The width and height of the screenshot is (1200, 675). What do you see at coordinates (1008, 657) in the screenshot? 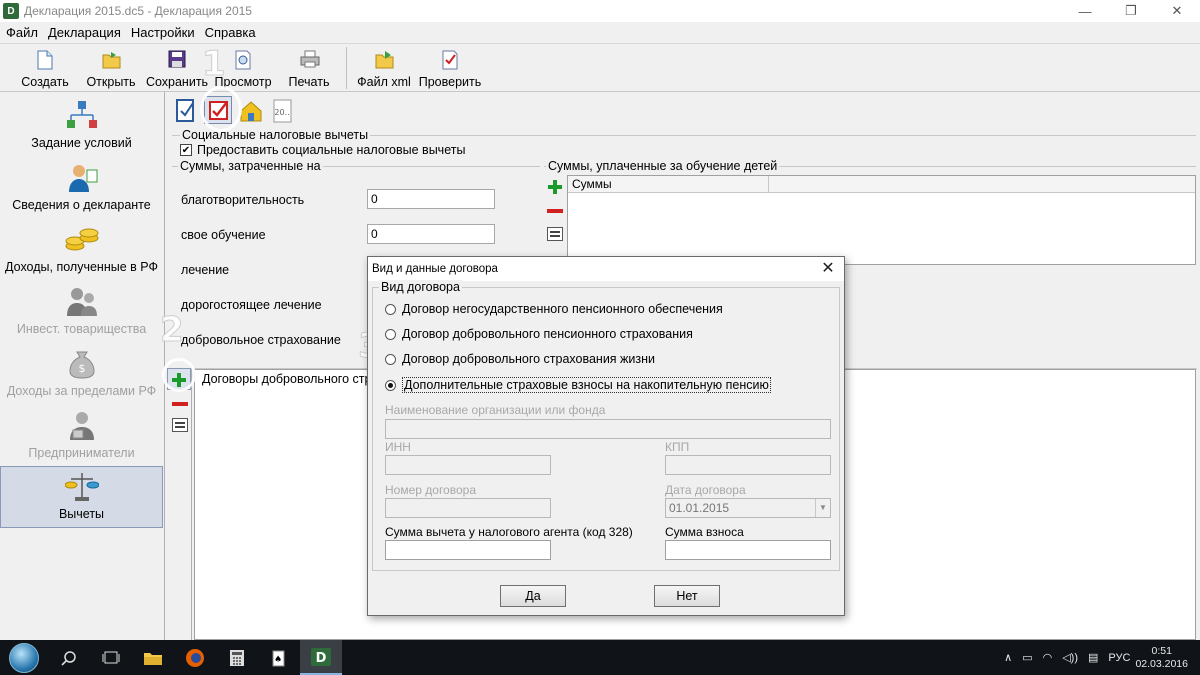
I see `chevron-up-icon: ∧` at bounding box center [1008, 657].